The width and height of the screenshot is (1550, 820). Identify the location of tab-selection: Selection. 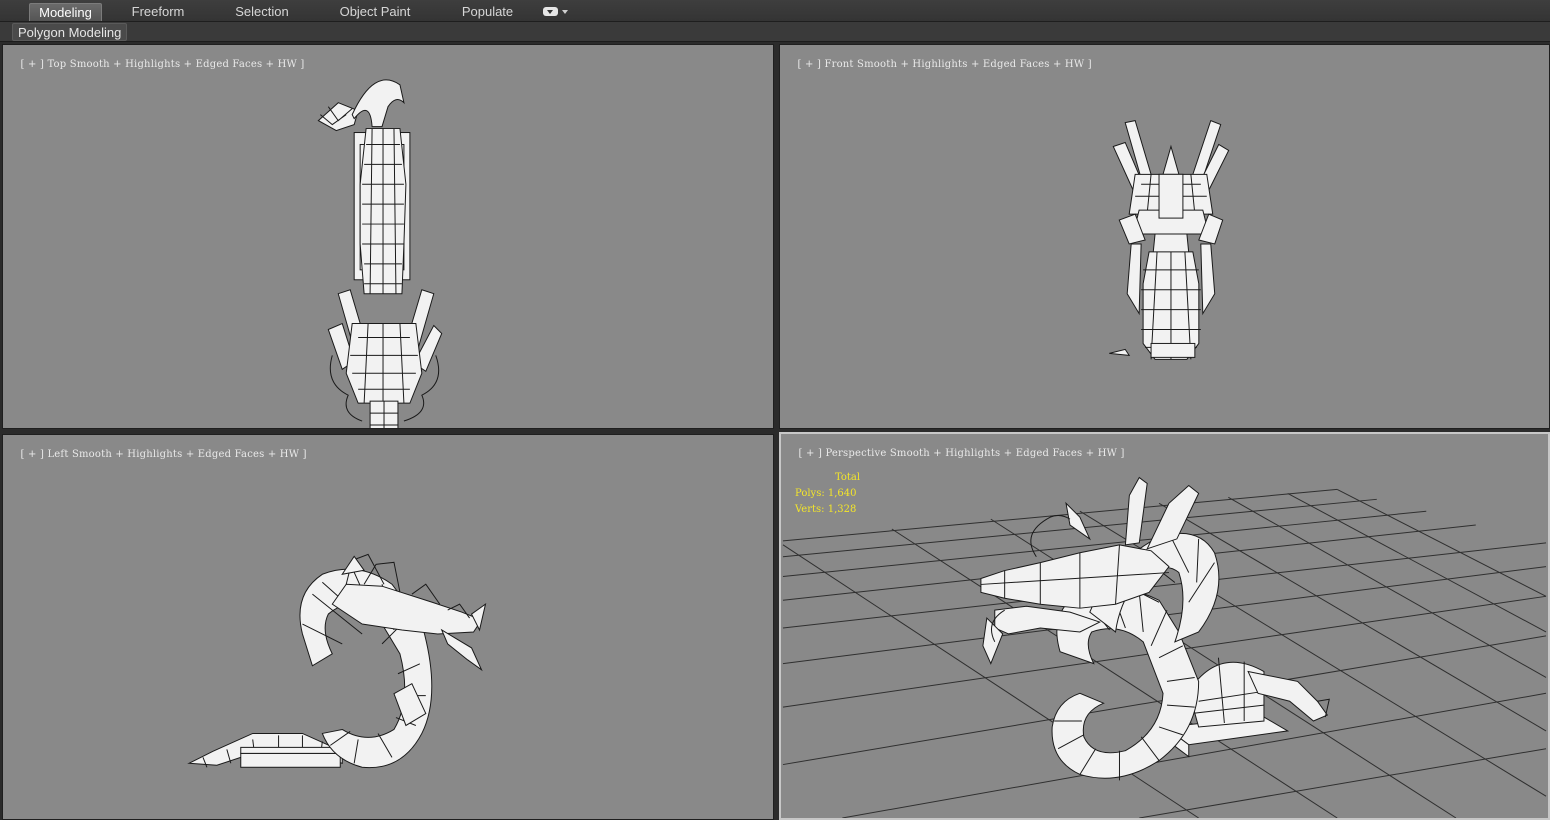
(262, 12).